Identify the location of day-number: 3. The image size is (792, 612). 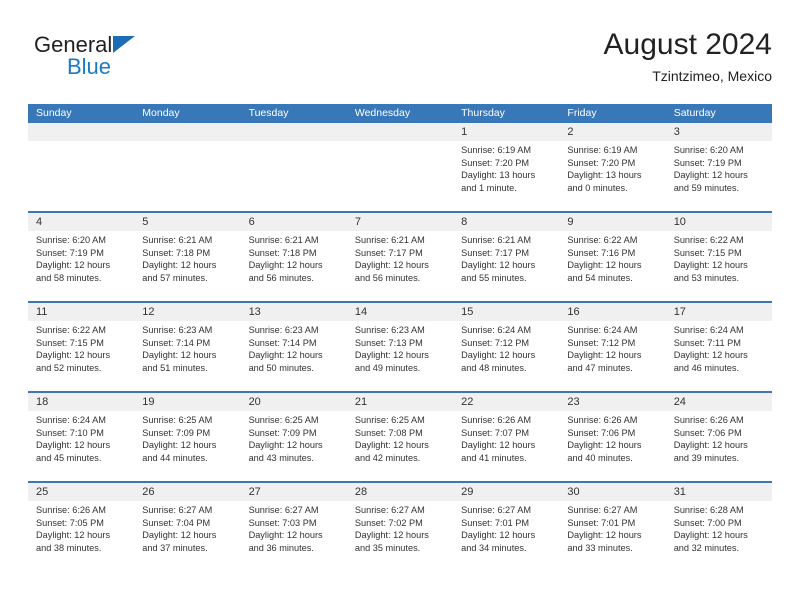
(719, 132).